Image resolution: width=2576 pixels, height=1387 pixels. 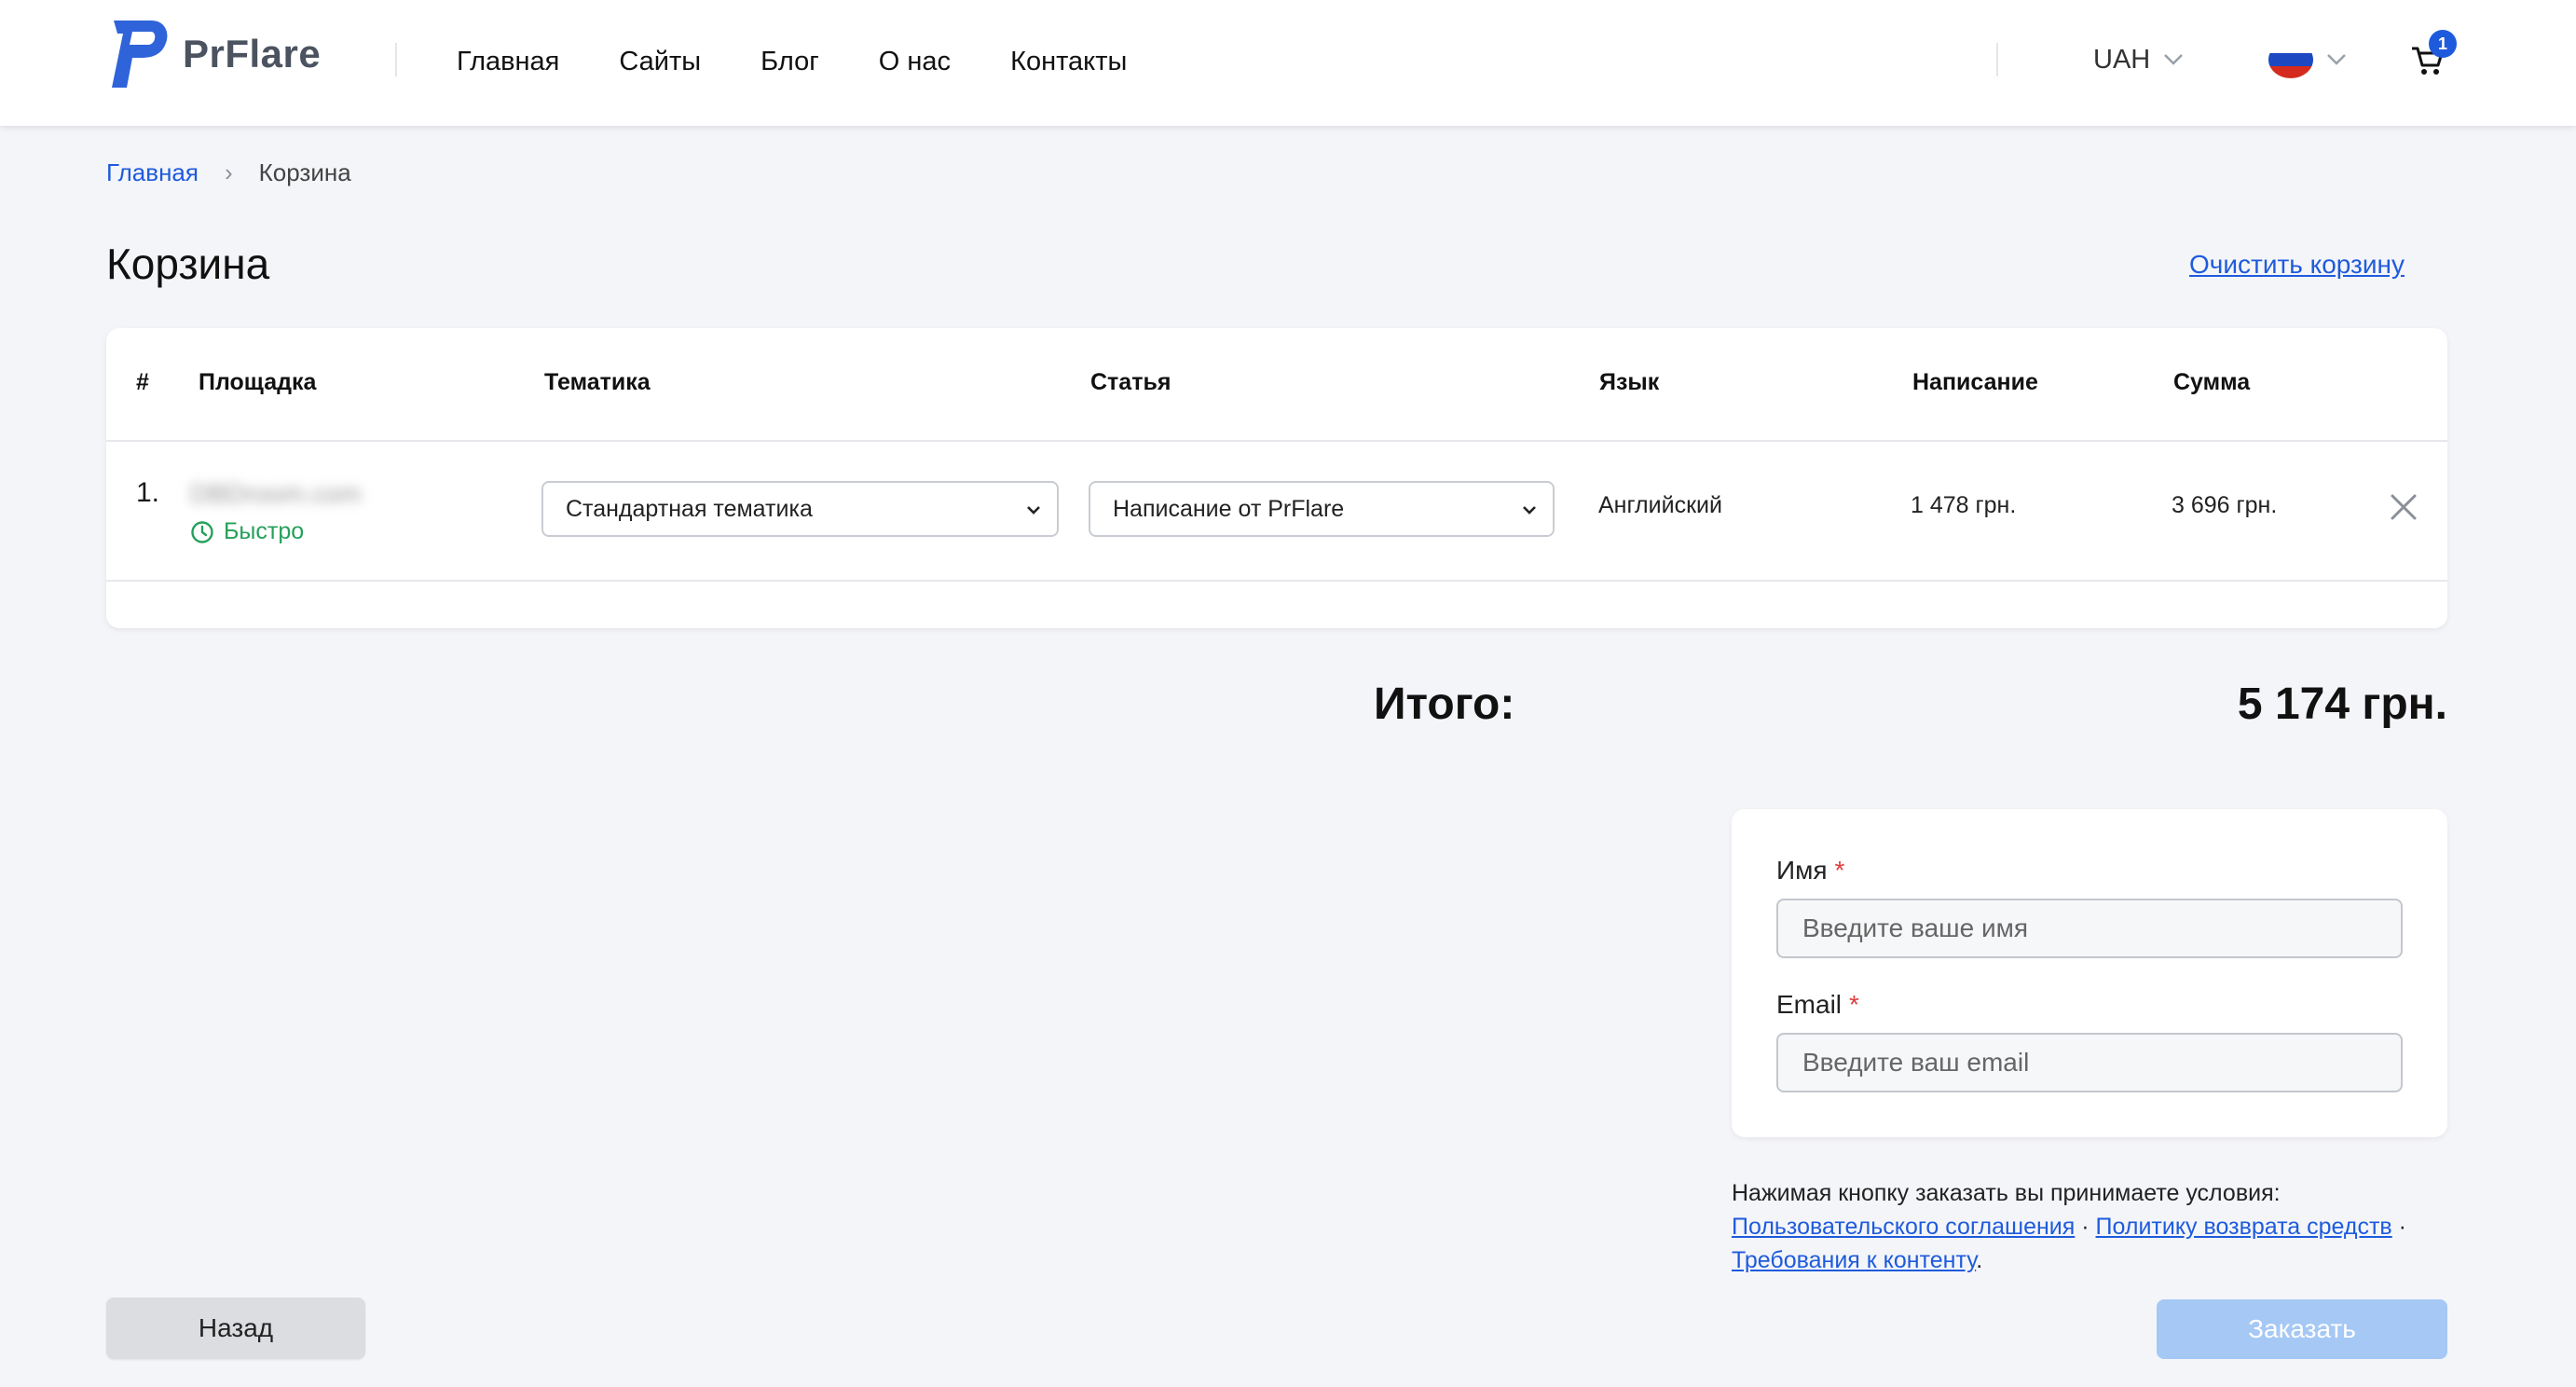 What do you see at coordinates (304, 172) in the screenshot?
I see `breadcrumb-current: Корзина` at bounding box center [304, 172].